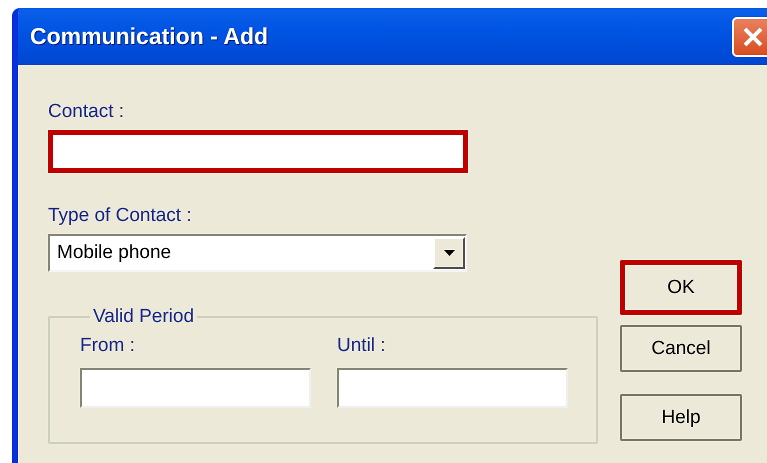 The image size is (767, 463). What do you see at coordinates (681, 287) in the screenshot?
I see `dialog-button: OK` at bounding box center [681, 287].